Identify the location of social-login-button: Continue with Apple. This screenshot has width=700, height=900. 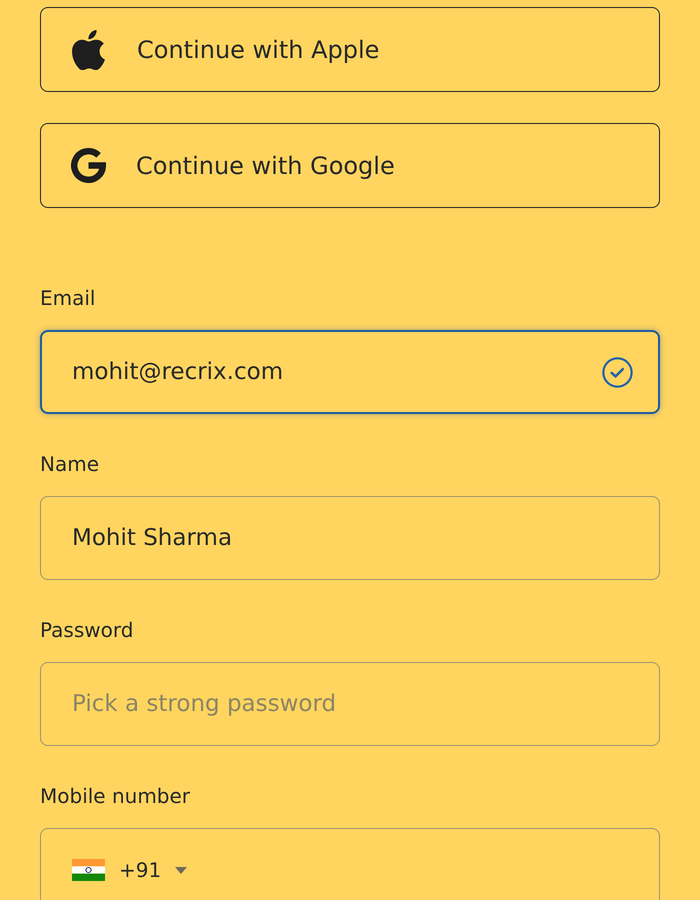
(350, 49).